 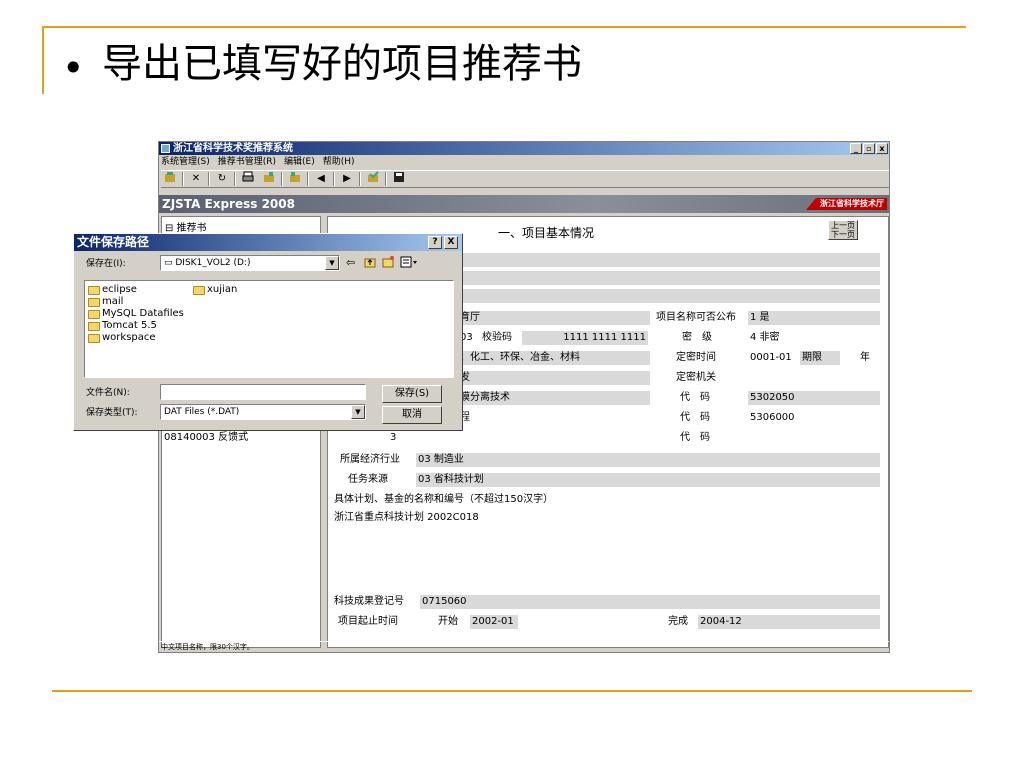 What do you see at coordinates (370, 459) in the screenshot?
I see `industry-label: 所属经济行业` at bounding box center [370, 459].